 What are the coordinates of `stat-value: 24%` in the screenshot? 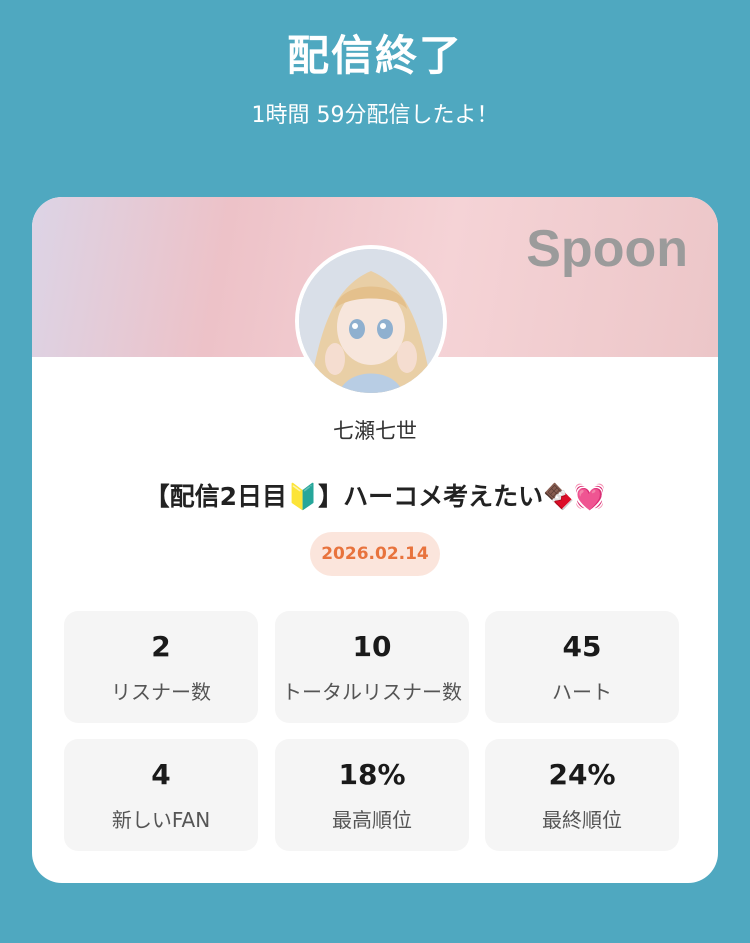 It's located at (582, 774).